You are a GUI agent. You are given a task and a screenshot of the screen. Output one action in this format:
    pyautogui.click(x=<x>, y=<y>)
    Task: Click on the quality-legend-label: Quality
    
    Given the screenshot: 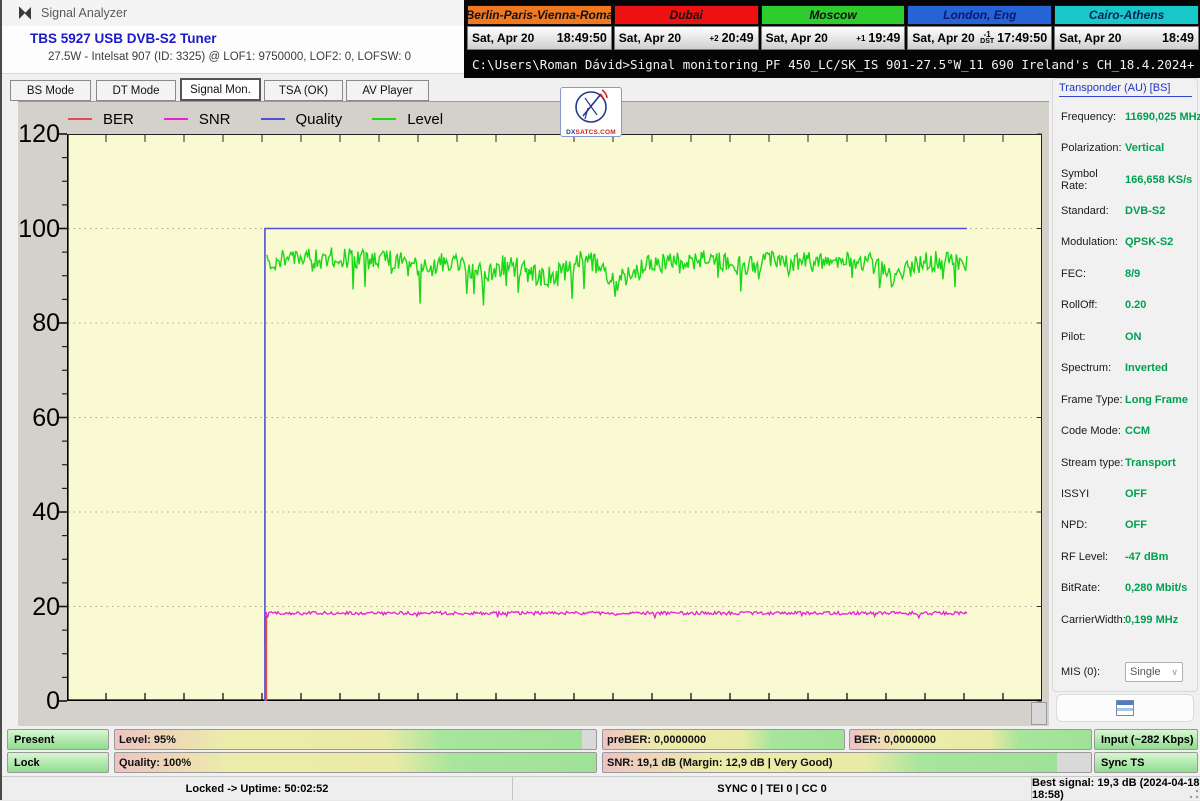 What is the action you would take?
    pyautogui.click(x=319, y=119)
    